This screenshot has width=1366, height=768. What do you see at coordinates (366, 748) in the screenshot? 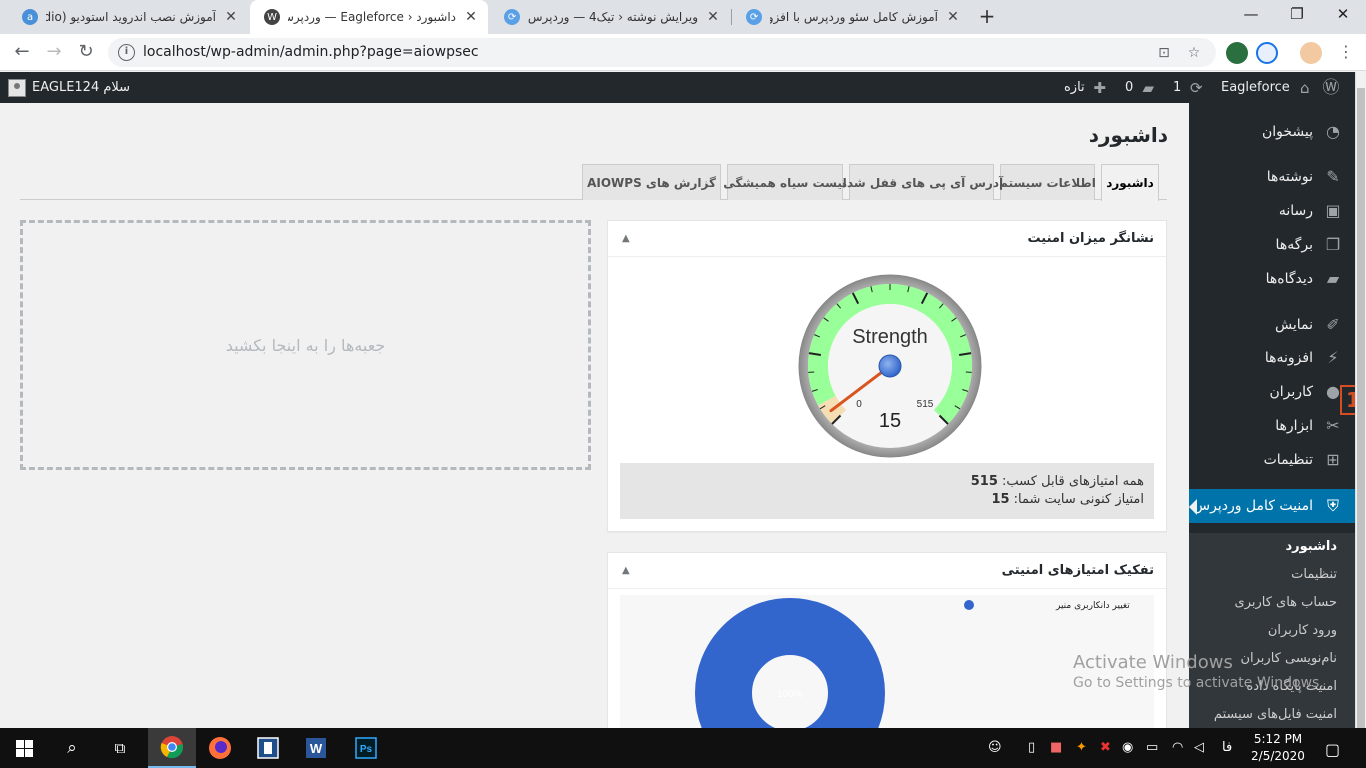
I see `photoshop-taskbar-icon: Ps` at bounding box center [366, 748].